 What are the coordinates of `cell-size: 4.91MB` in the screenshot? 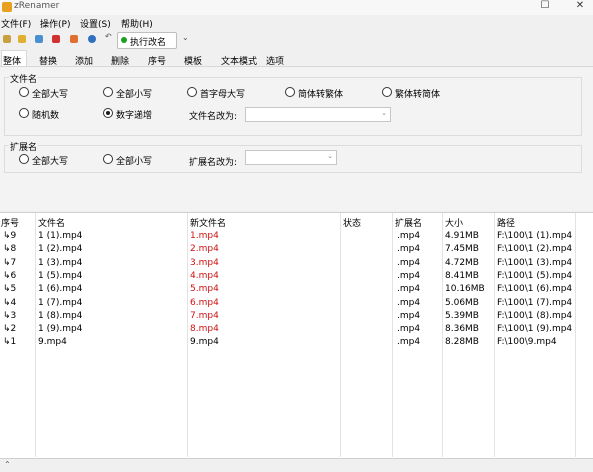 It's located at (462, 236).